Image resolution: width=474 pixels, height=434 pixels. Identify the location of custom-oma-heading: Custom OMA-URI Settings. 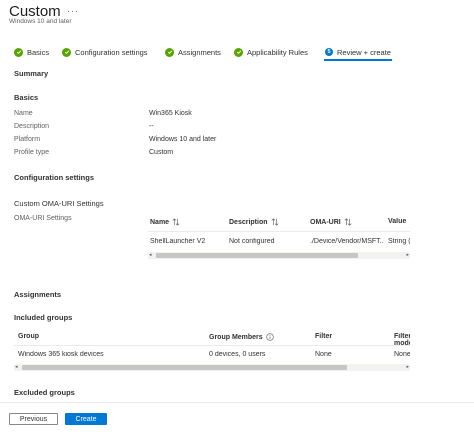
(59, 203).